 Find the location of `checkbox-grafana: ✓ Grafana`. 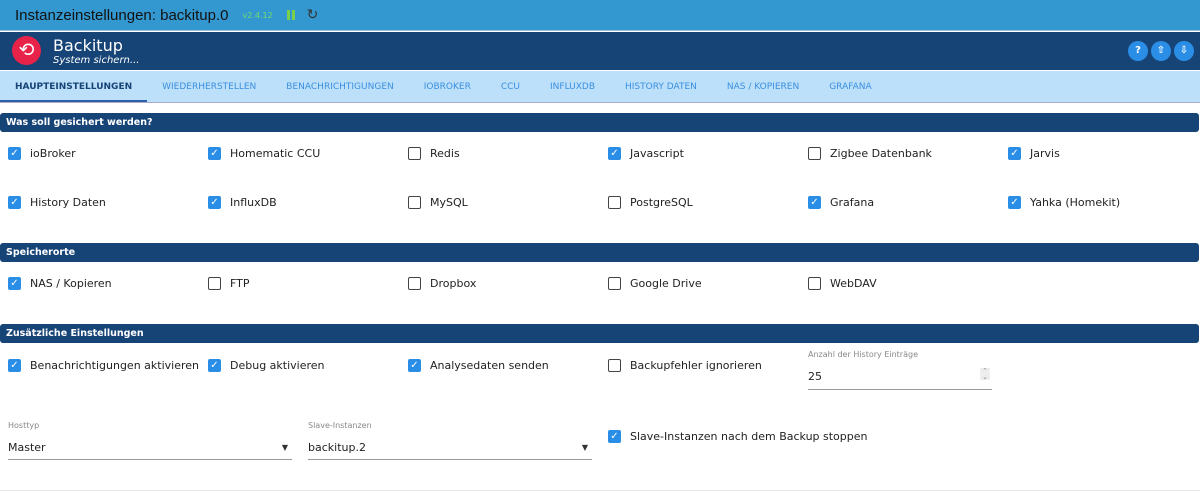

checkbox-grafana: ✓ Grafana is located at coordinates (841, 202).